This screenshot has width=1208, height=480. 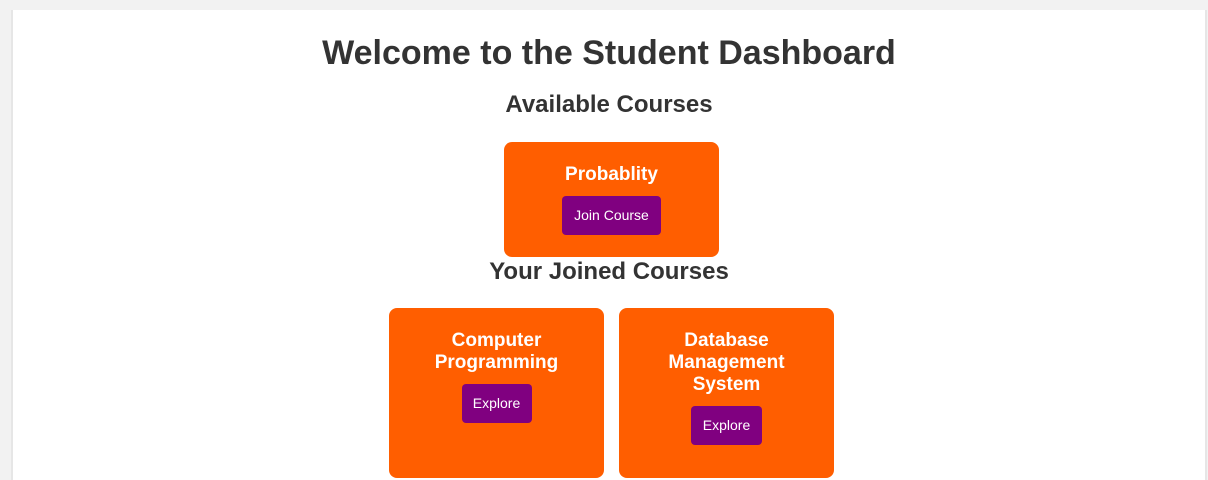 What do you see at coordinates (726, 362) in the screenshot?
I see `course-card-title: Database Management System` at bounding box center [726, 362].